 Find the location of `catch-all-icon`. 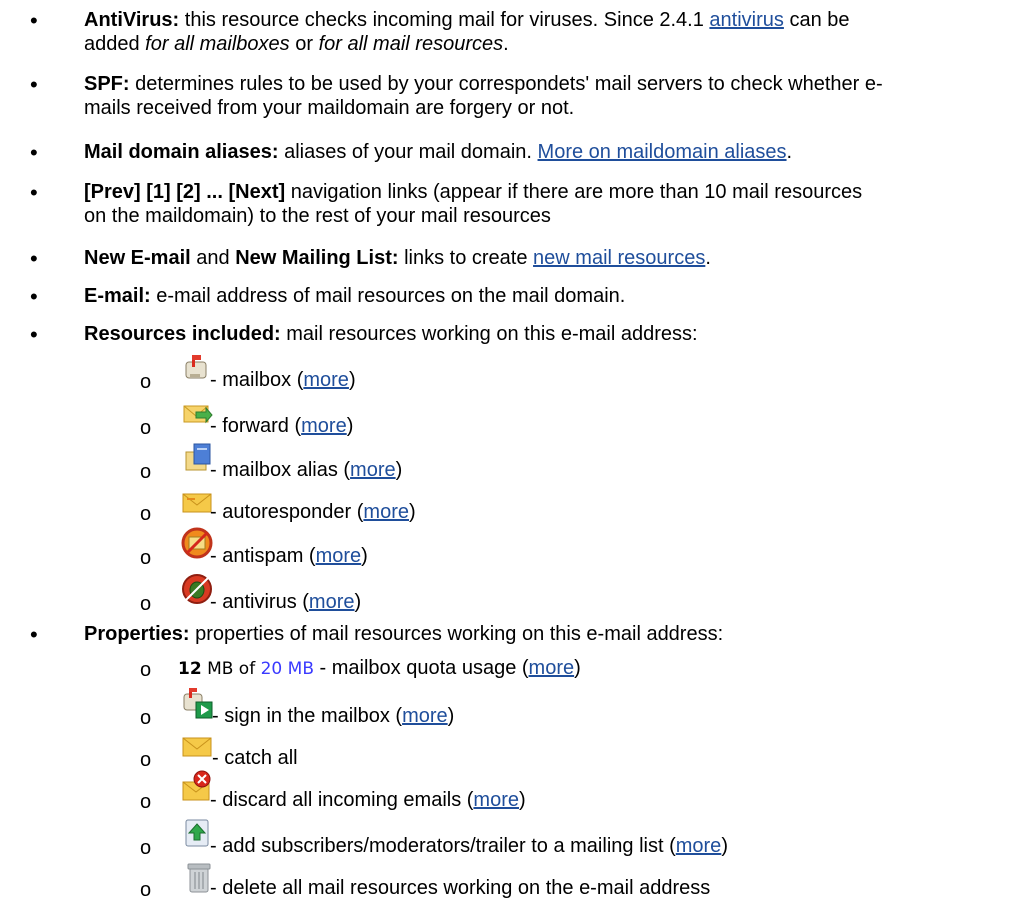

catch-all-icon is located at coordinates (197, 747).